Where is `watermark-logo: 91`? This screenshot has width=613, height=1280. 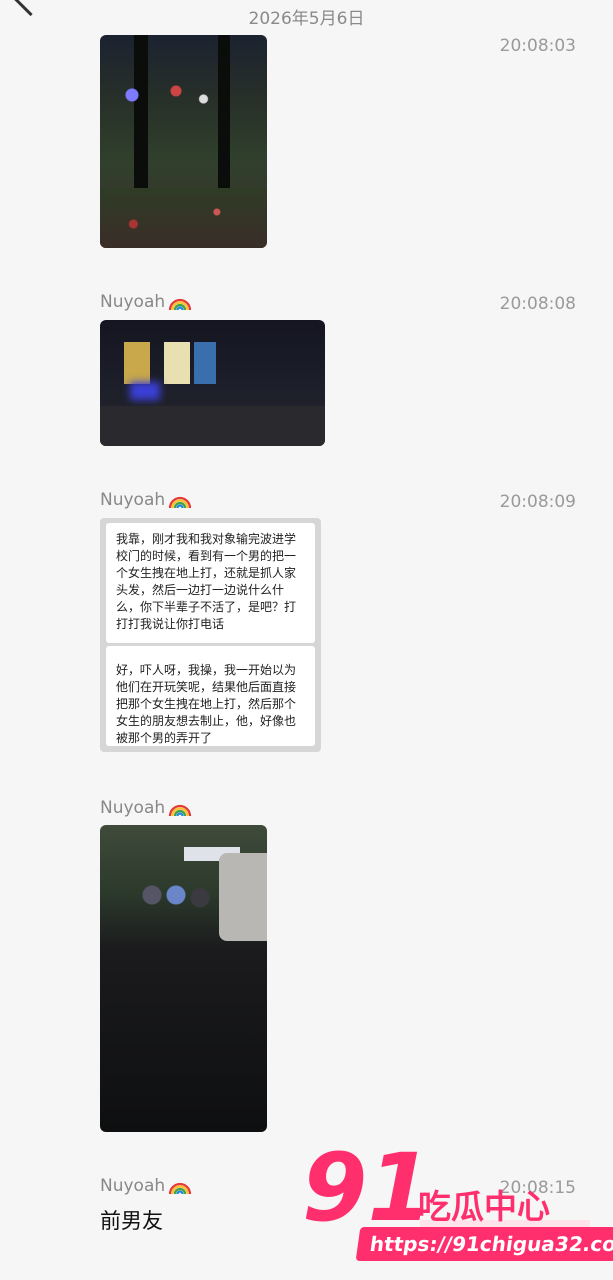 watermark-logo: 91 is located at coordinates (367, 1188).